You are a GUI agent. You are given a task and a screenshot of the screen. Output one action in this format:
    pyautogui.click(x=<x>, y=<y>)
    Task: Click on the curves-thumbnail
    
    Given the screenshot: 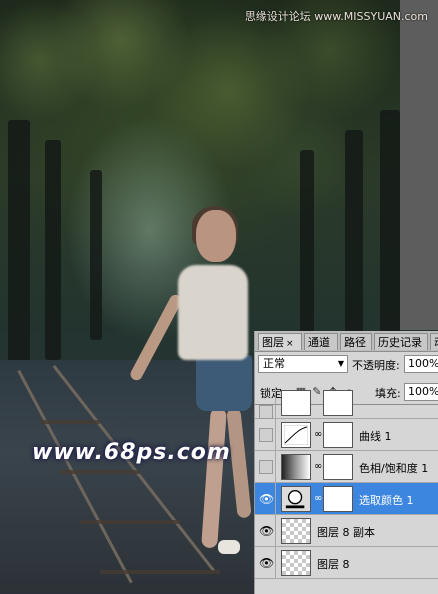 What is the action you would take?
    pyautogui.click(x=296, y=435)
    